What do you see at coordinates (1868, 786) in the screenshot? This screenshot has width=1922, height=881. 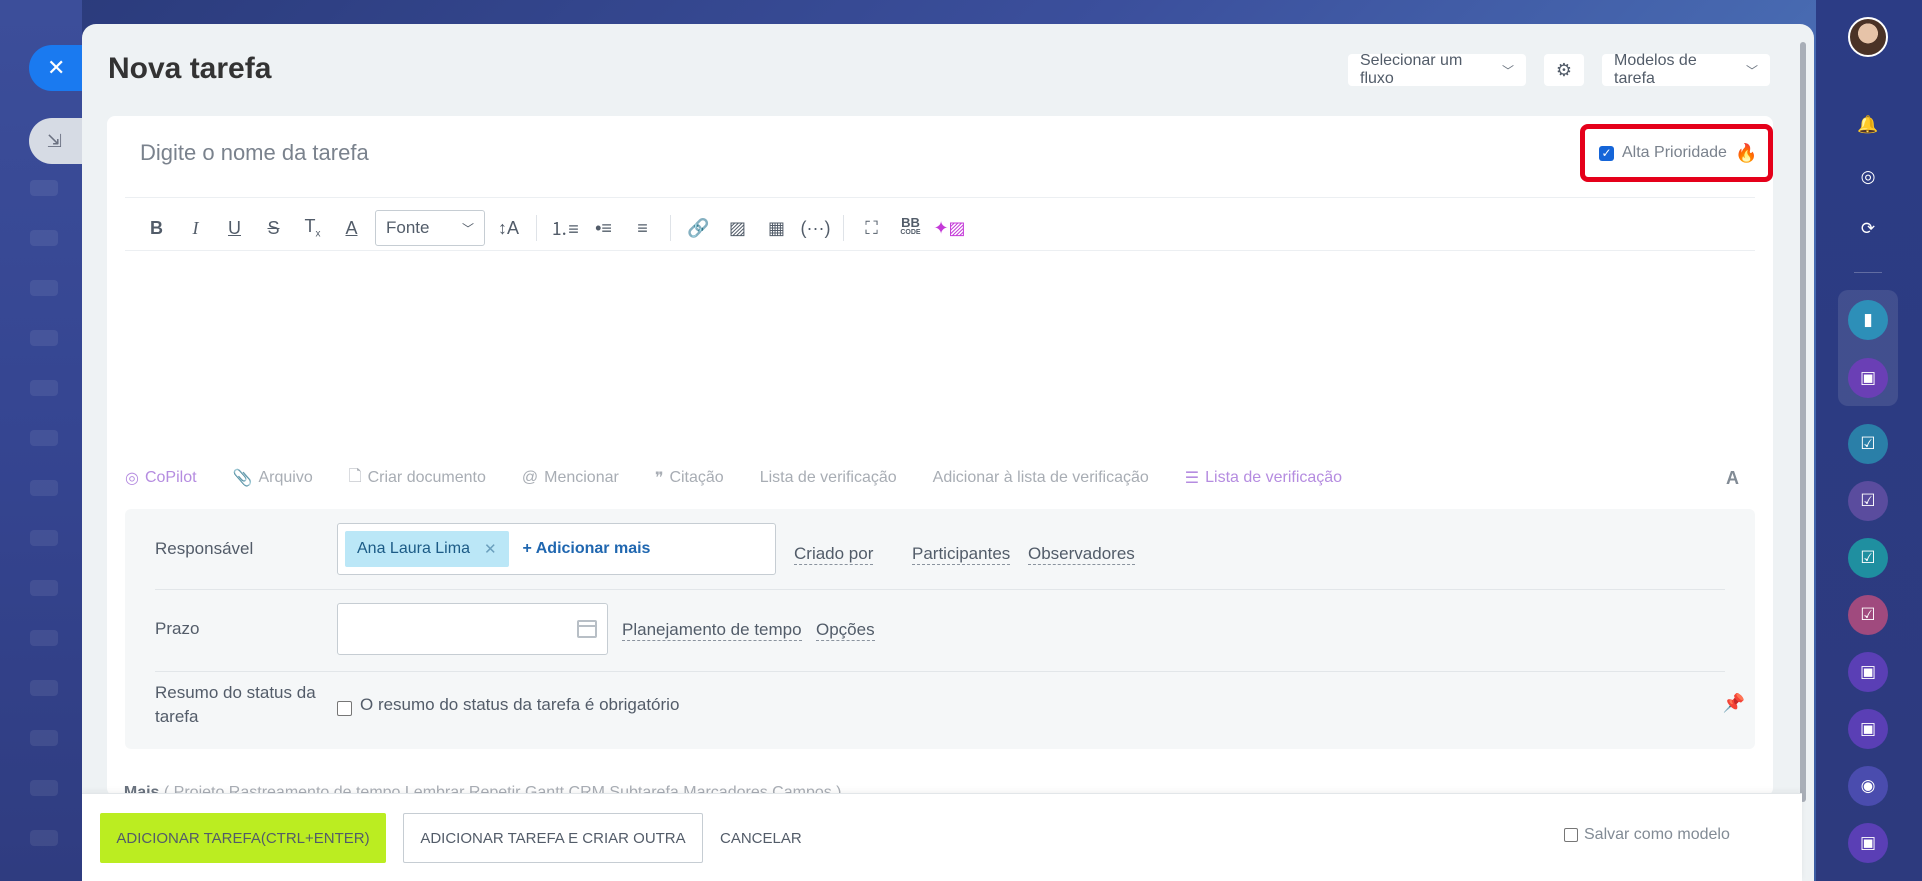 I see `copilot-icon: ◉` at bounding box center [1868, 786].